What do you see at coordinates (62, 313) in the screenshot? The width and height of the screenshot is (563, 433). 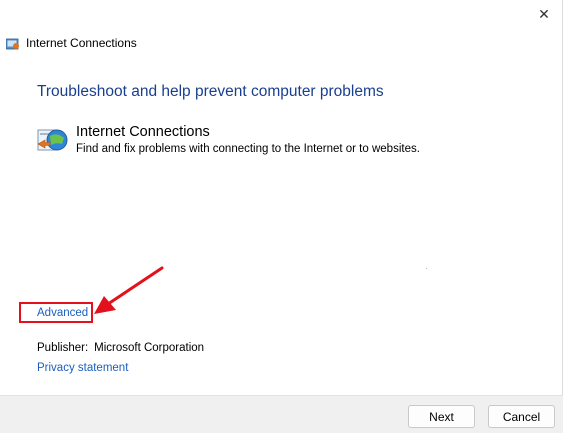 I see `advanced-link: Advanced` at bounding box center [62, 313].